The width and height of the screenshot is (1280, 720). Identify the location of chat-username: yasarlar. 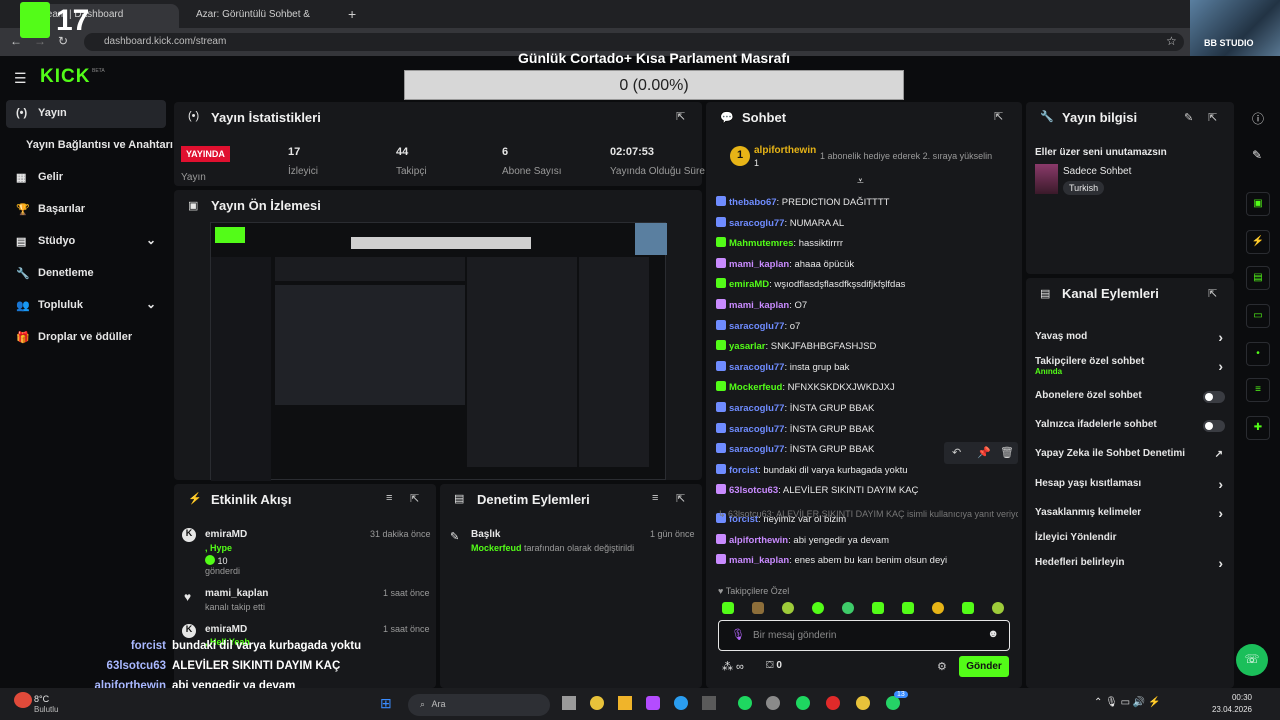
(747, 346).